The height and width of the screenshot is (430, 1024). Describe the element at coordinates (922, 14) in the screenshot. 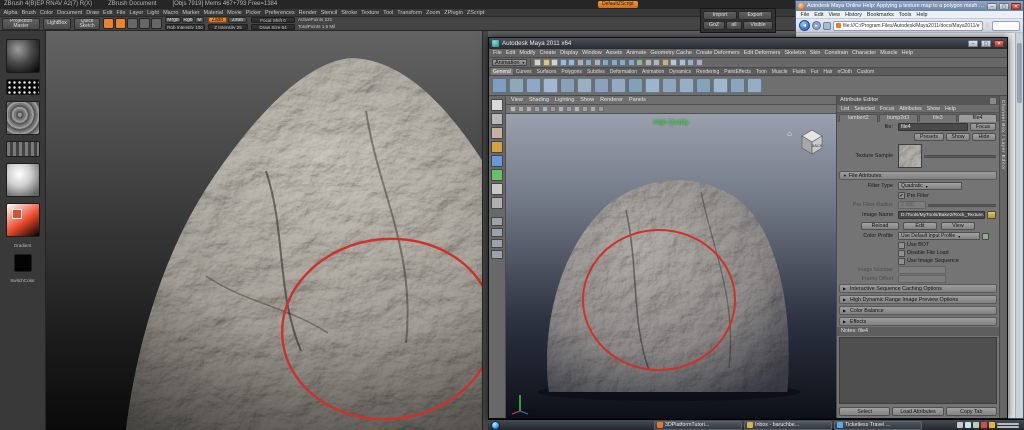

I see `firefox-menu: Help` at that location.